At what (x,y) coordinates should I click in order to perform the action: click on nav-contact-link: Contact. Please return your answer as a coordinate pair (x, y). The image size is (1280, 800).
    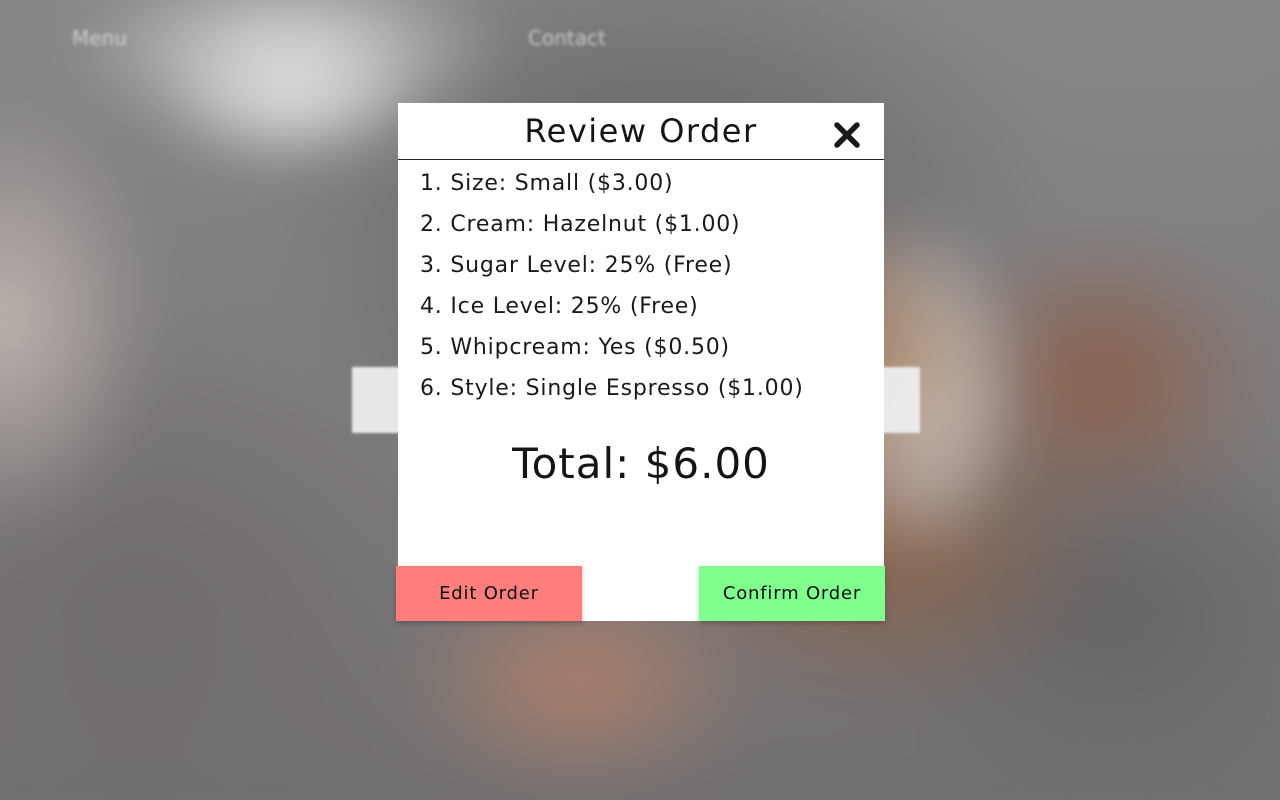
    Looking at the image, I should click on (567, 38).